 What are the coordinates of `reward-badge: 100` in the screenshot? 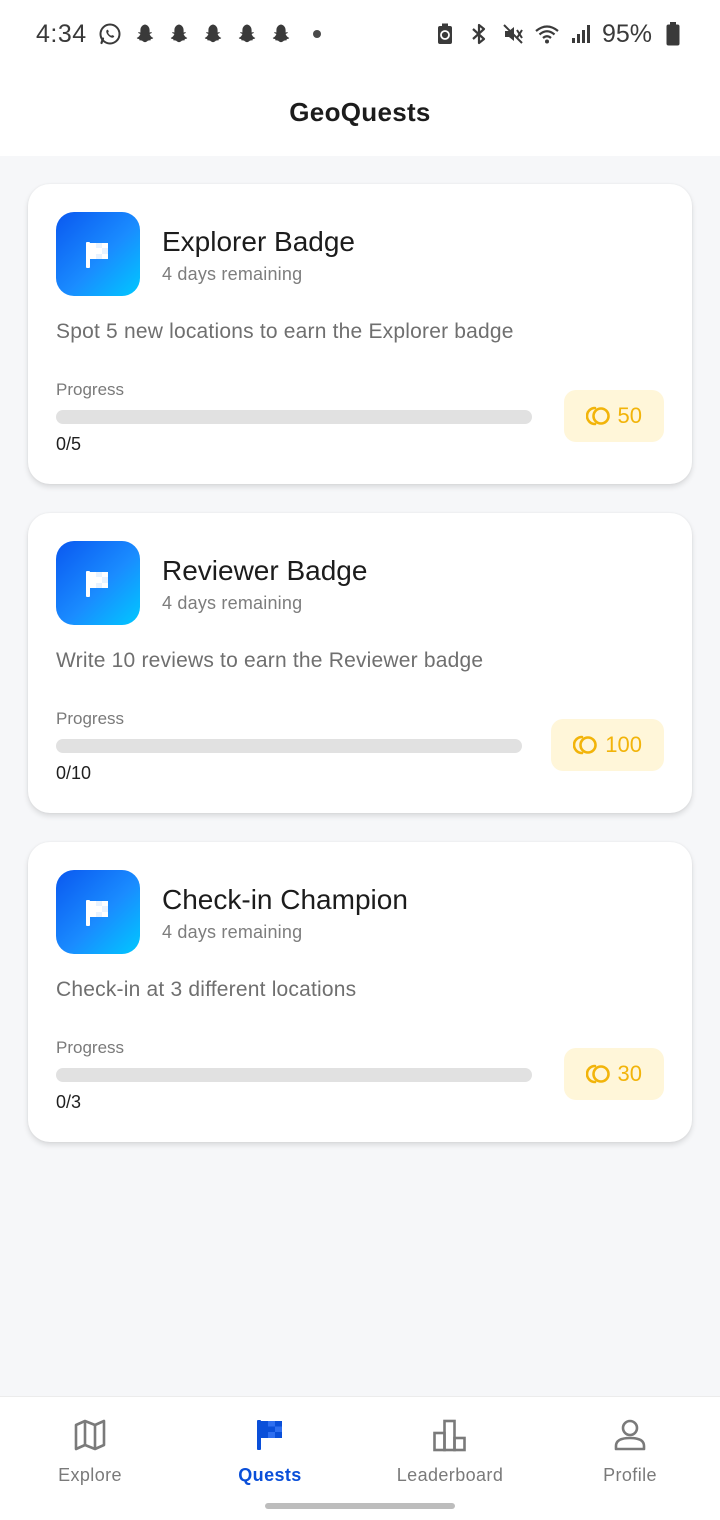 It's located at (607, 745).